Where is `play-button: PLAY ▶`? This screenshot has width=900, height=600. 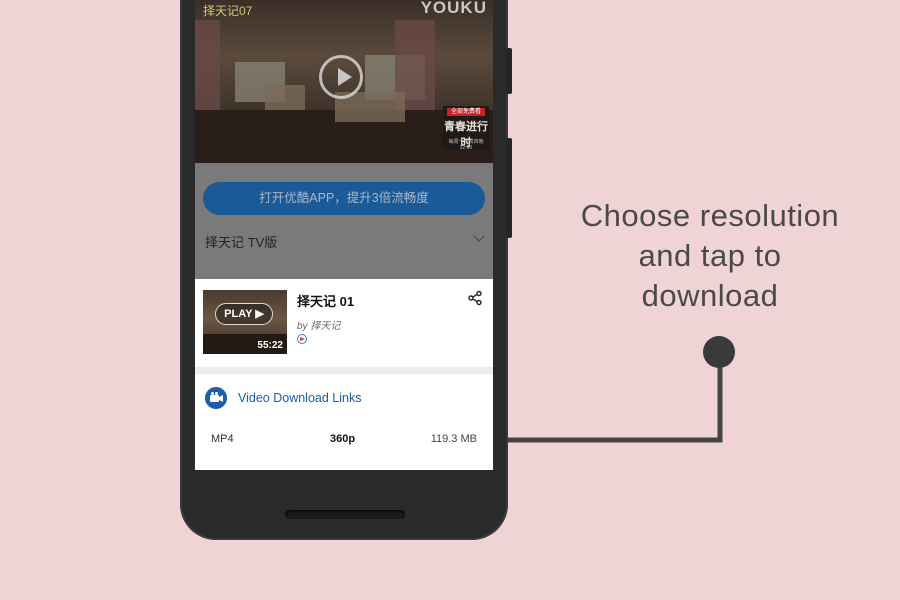 play-button: PLAY ▶ is located at coordinates (244, 314).